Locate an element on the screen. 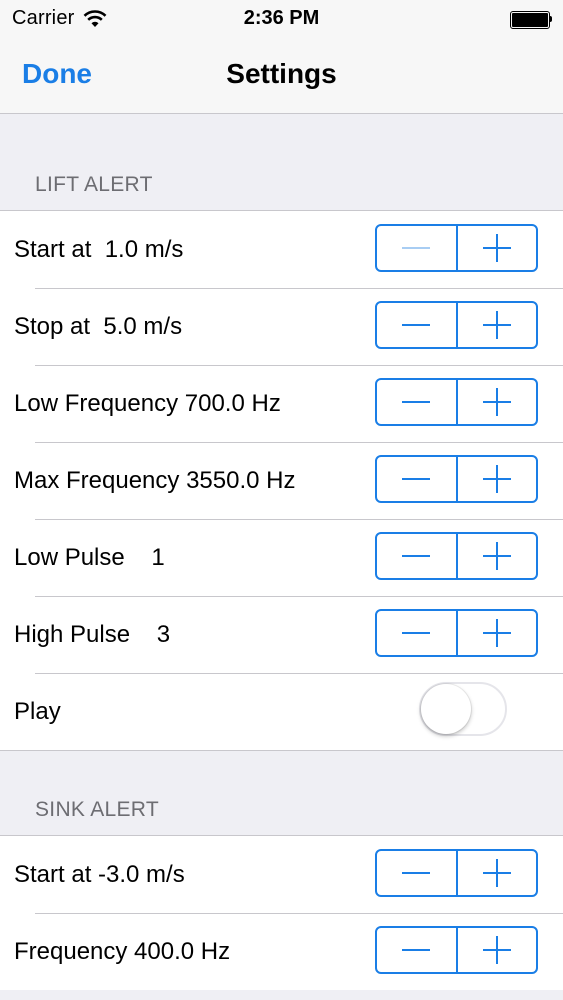 The width and height of the screenshot is (563, 1000). battery-icon is located at coordinates (531, 20).